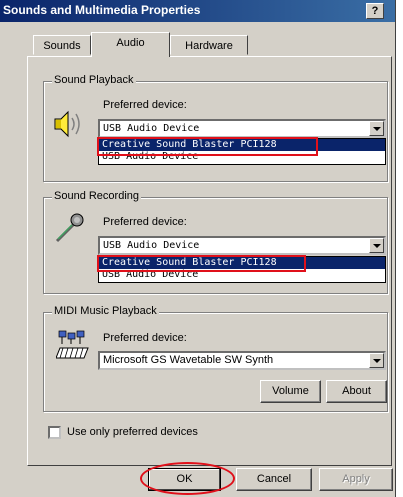  I want to click on recording-option-usb: USB Audio Device, so click(242, 275).